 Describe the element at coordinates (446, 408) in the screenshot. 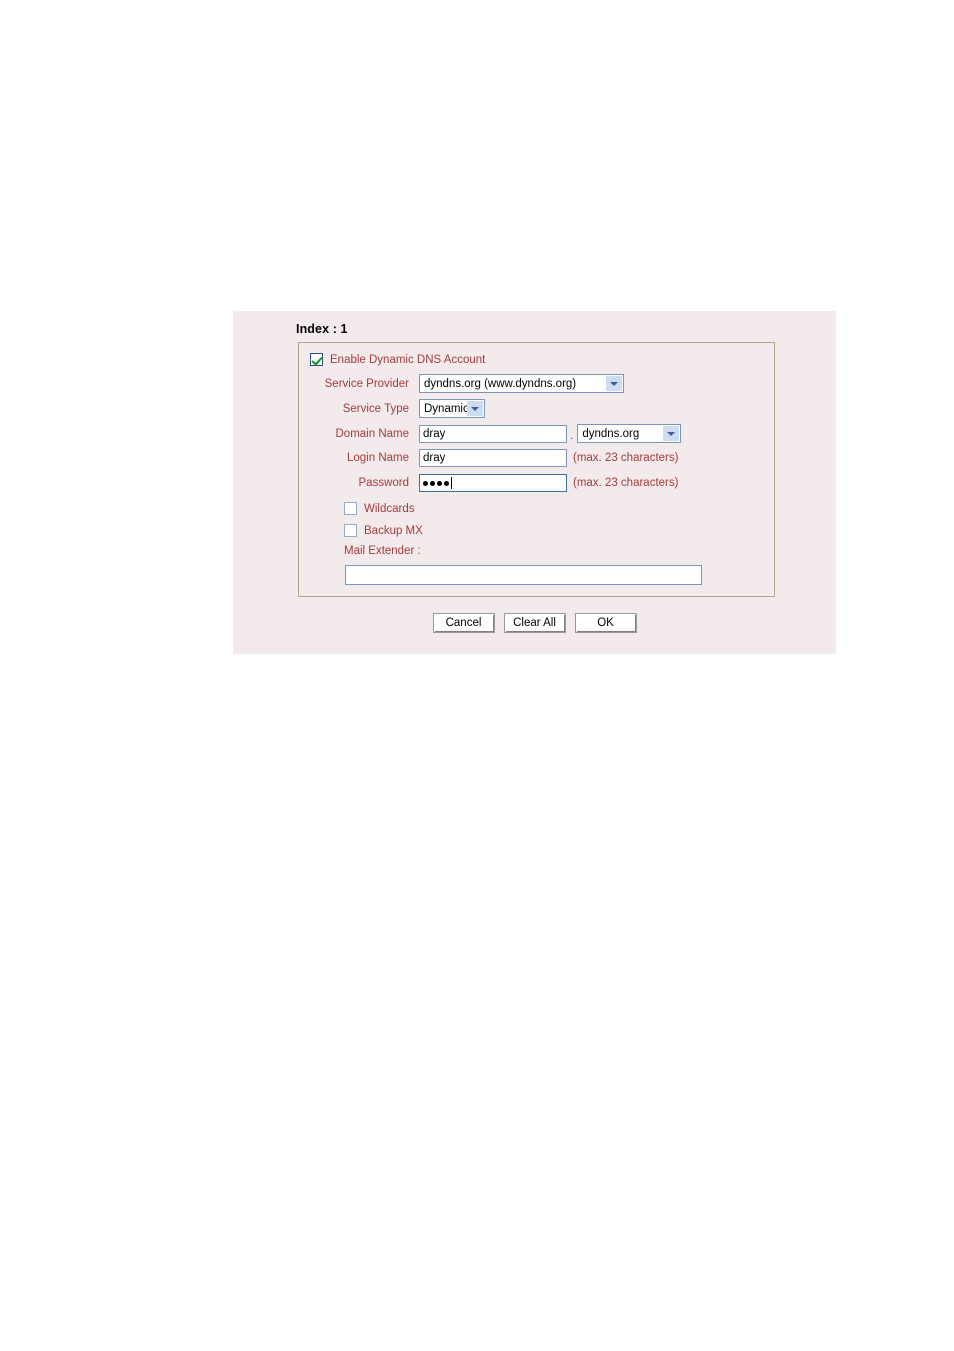

I see `service-type-value: Dynamic` at that location.